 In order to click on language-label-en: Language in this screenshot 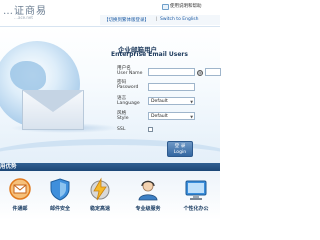, I will do `click(128, 103)`.